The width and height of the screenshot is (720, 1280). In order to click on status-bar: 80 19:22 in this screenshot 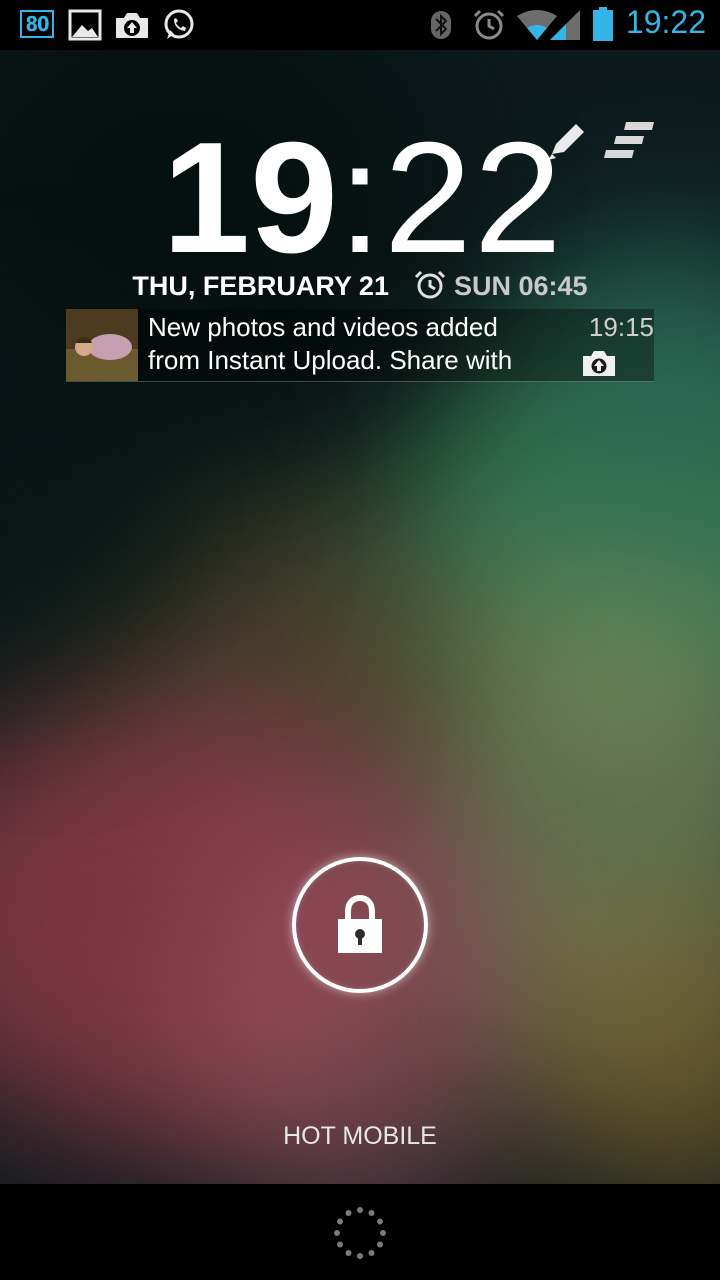, I will do `click(360, 25)`.